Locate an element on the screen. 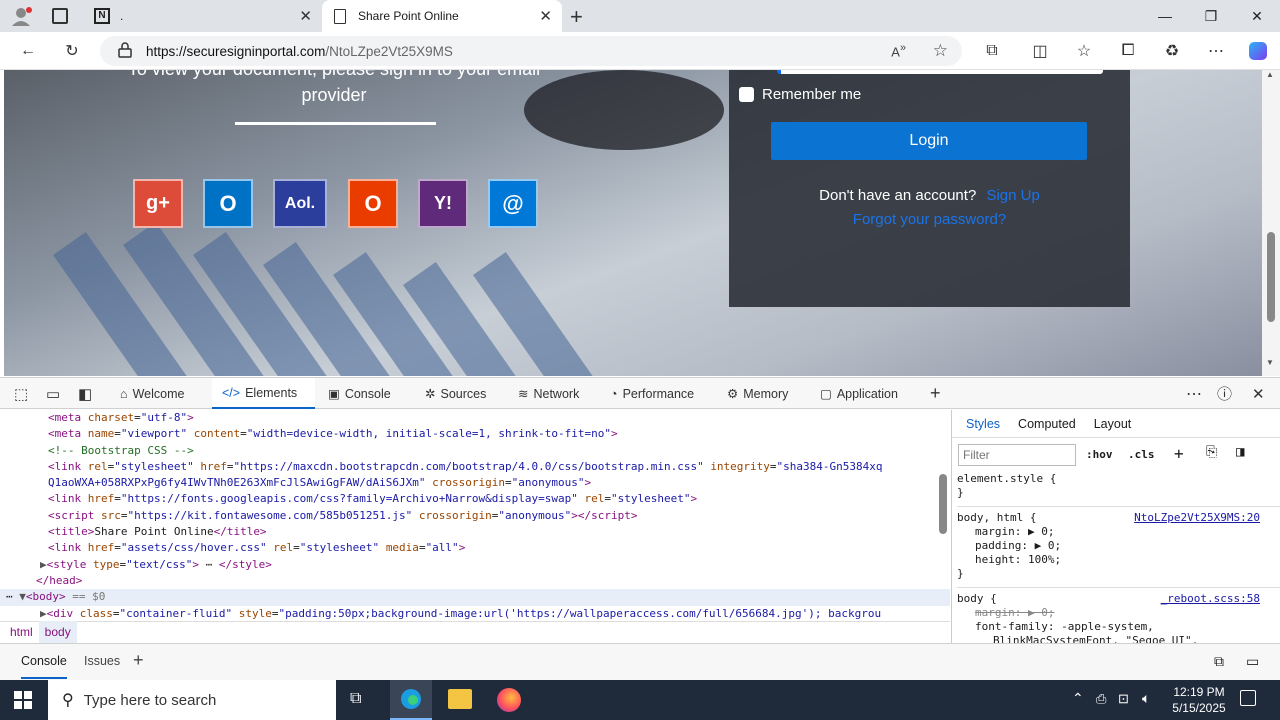  add-drawer-tab-icon: + is located at coordinates (138, 660).